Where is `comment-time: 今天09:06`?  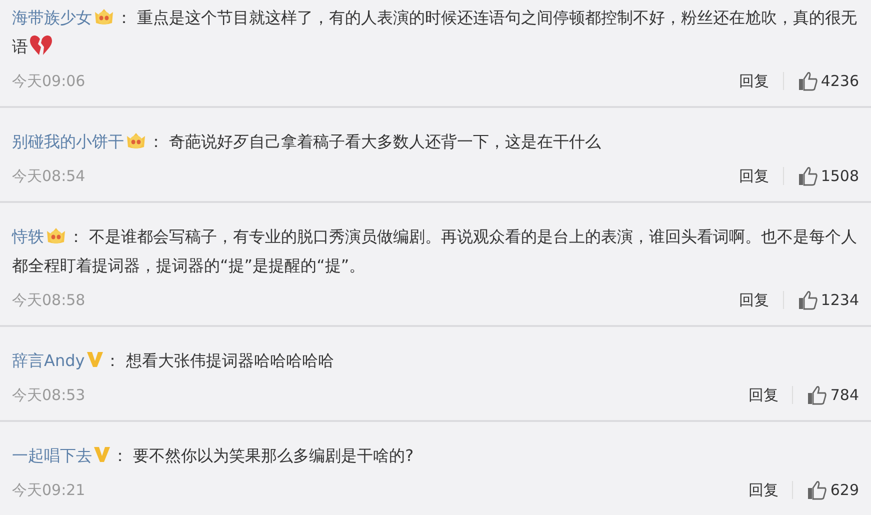
comment-time: 今天09:06 is located at coordinates (49, 81).